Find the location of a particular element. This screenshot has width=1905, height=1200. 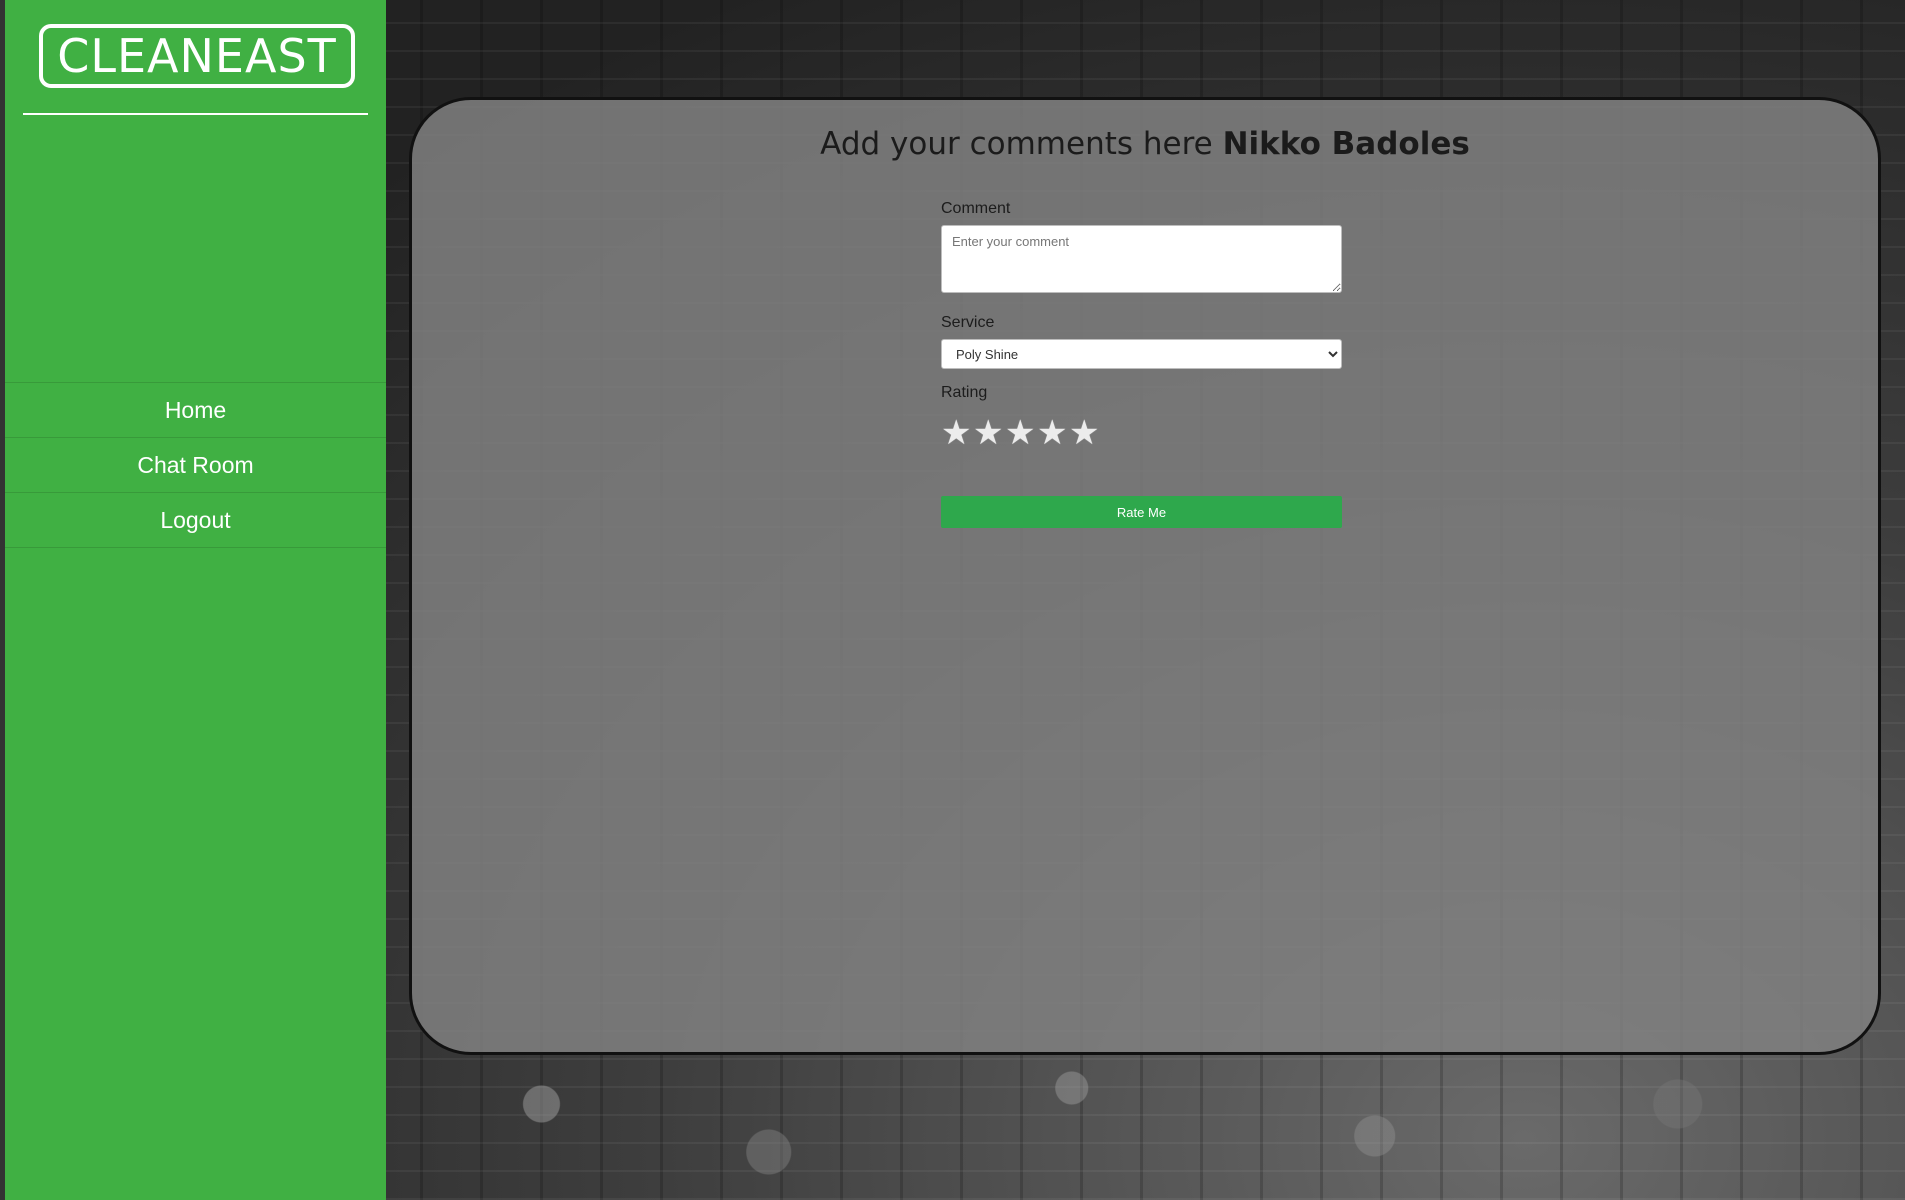

rating-label: Rating is located at coordinates (964, 392).